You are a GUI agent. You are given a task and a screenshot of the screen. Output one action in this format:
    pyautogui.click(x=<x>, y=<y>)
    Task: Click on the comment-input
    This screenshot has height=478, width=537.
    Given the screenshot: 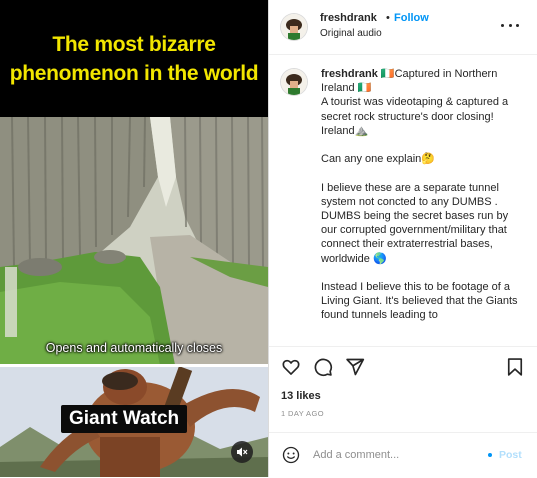 What is the action you would take?
    pyautogui.click(x=393, y=455)
    